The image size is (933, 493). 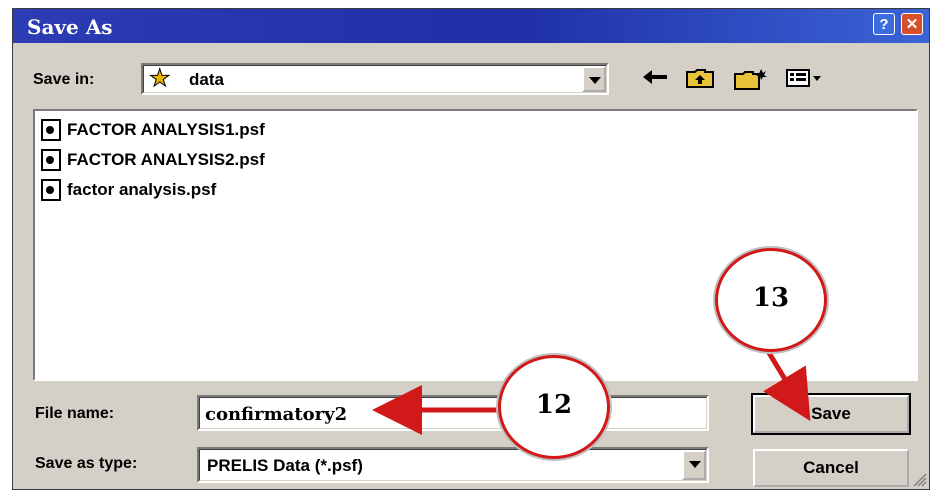 What do you see at coordinates (912, 24) in the screenshot?
I see `close-button: ✕` at bounding box center [912, 24].